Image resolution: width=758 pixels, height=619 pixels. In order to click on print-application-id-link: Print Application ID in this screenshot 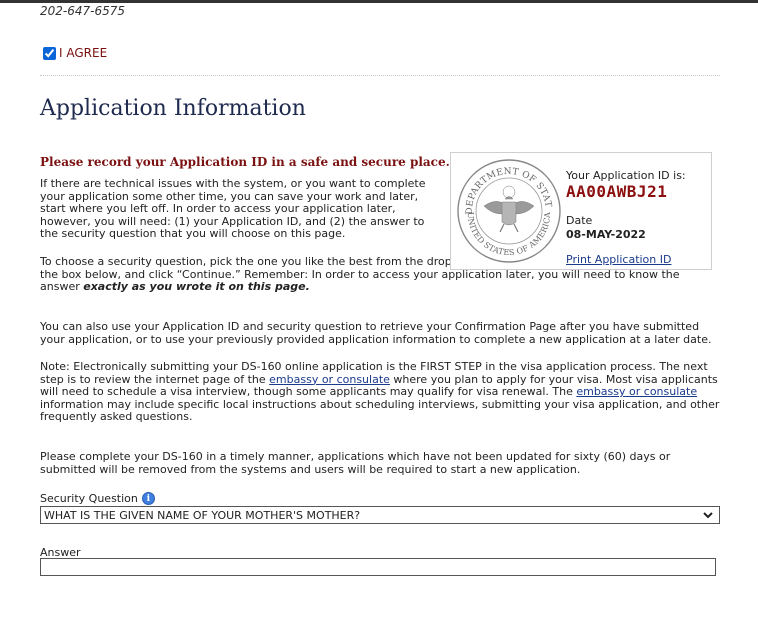, I will do `click(618, 259)`.